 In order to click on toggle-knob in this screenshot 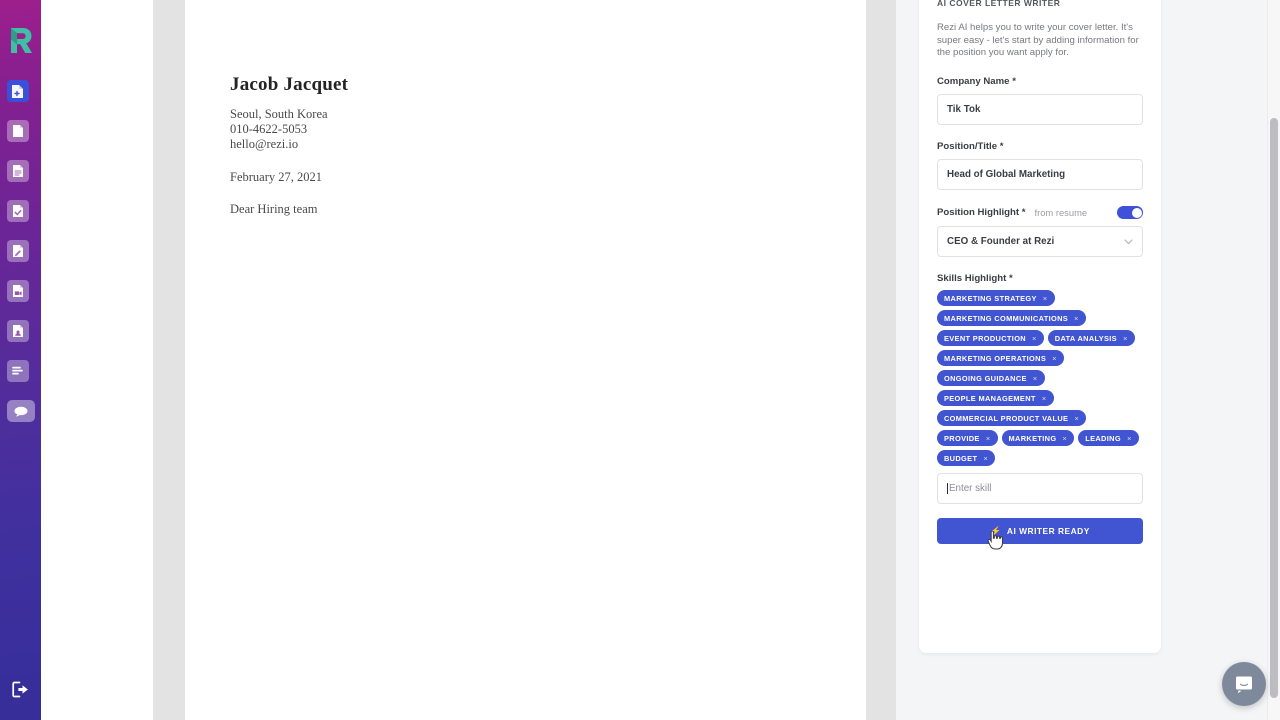, I will do `click(1136, 212)`.